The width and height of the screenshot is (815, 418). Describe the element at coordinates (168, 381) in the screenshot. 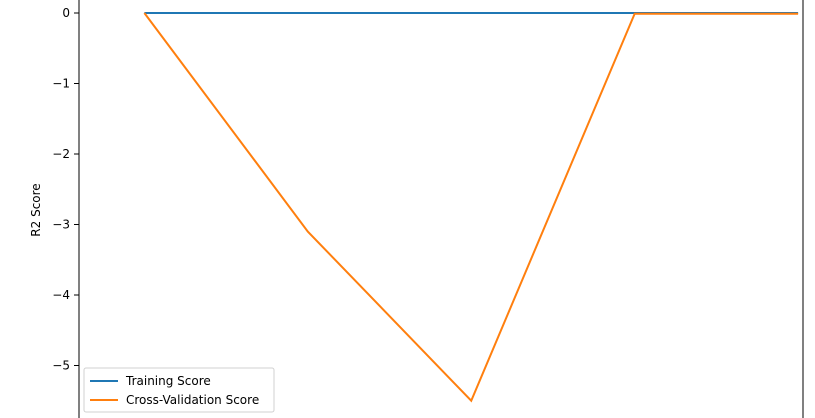

I see `legend-label-training: Training Score` at that location.